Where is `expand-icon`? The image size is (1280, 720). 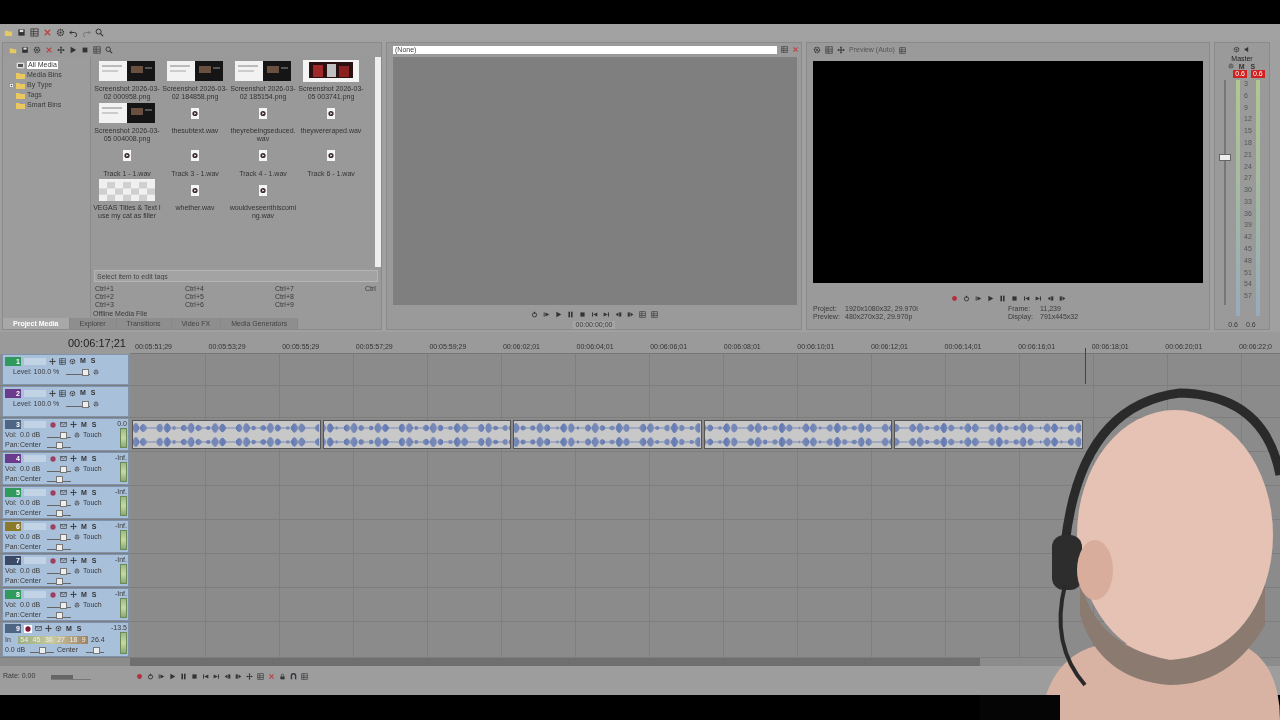 expand-icon is located at coordinates (11, 85).